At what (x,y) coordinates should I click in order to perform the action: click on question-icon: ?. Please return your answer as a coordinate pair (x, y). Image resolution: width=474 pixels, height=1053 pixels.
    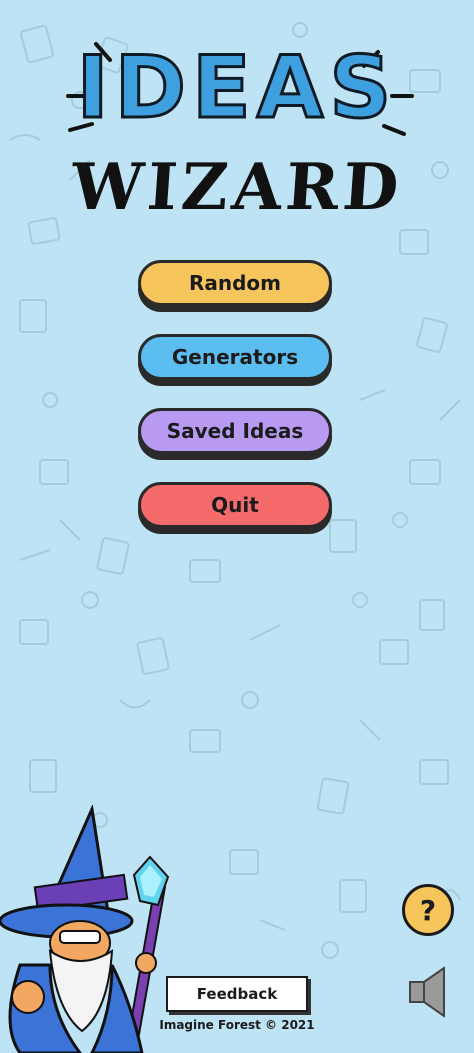
    Looking at the image, I should click on (428, 910).